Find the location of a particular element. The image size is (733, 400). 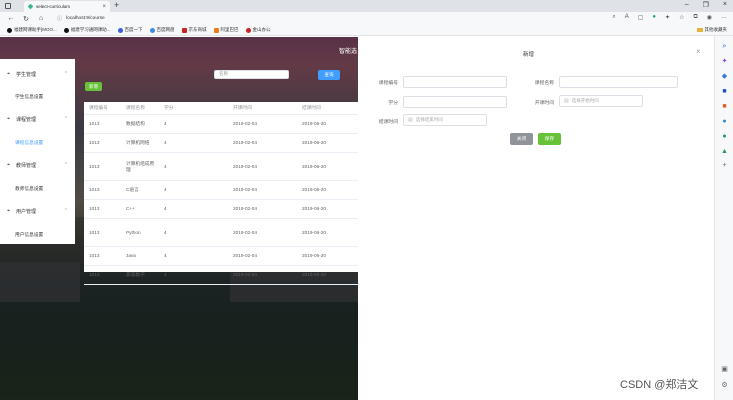

sidebar-item-student-info: 学生信息设置 is located at coordinates (29, 97).